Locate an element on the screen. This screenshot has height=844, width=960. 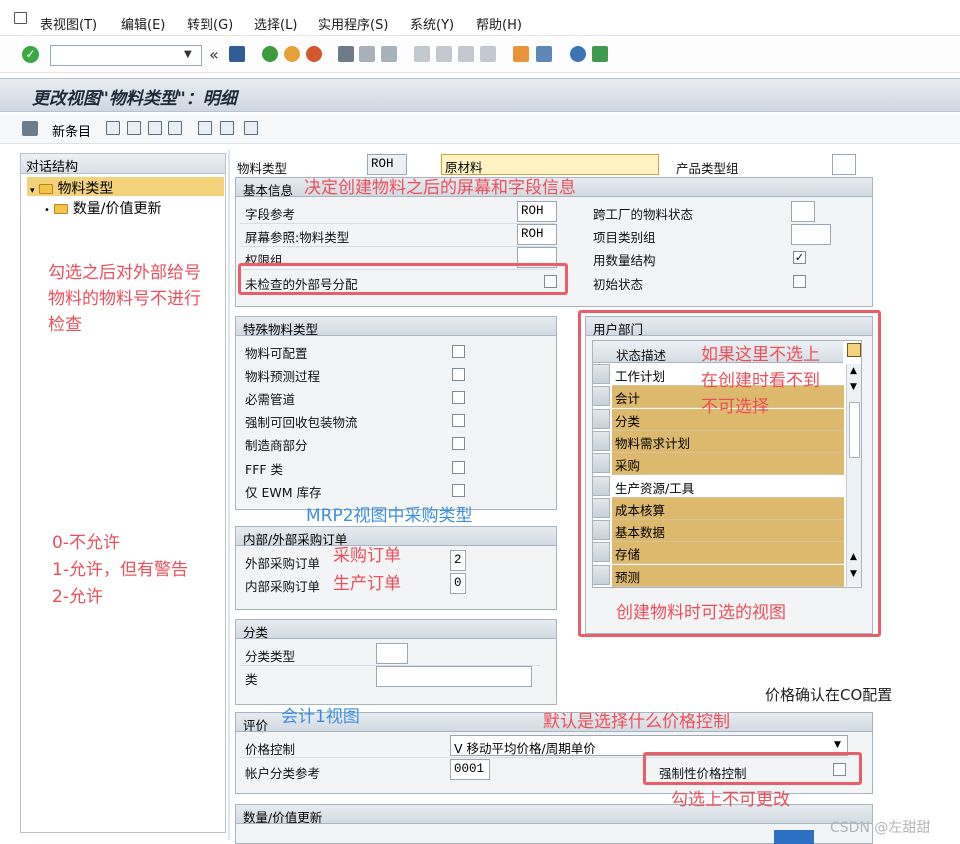
tree-item-qty-value-update: • 数量/价值更新 is located at coordinates (103, 208).